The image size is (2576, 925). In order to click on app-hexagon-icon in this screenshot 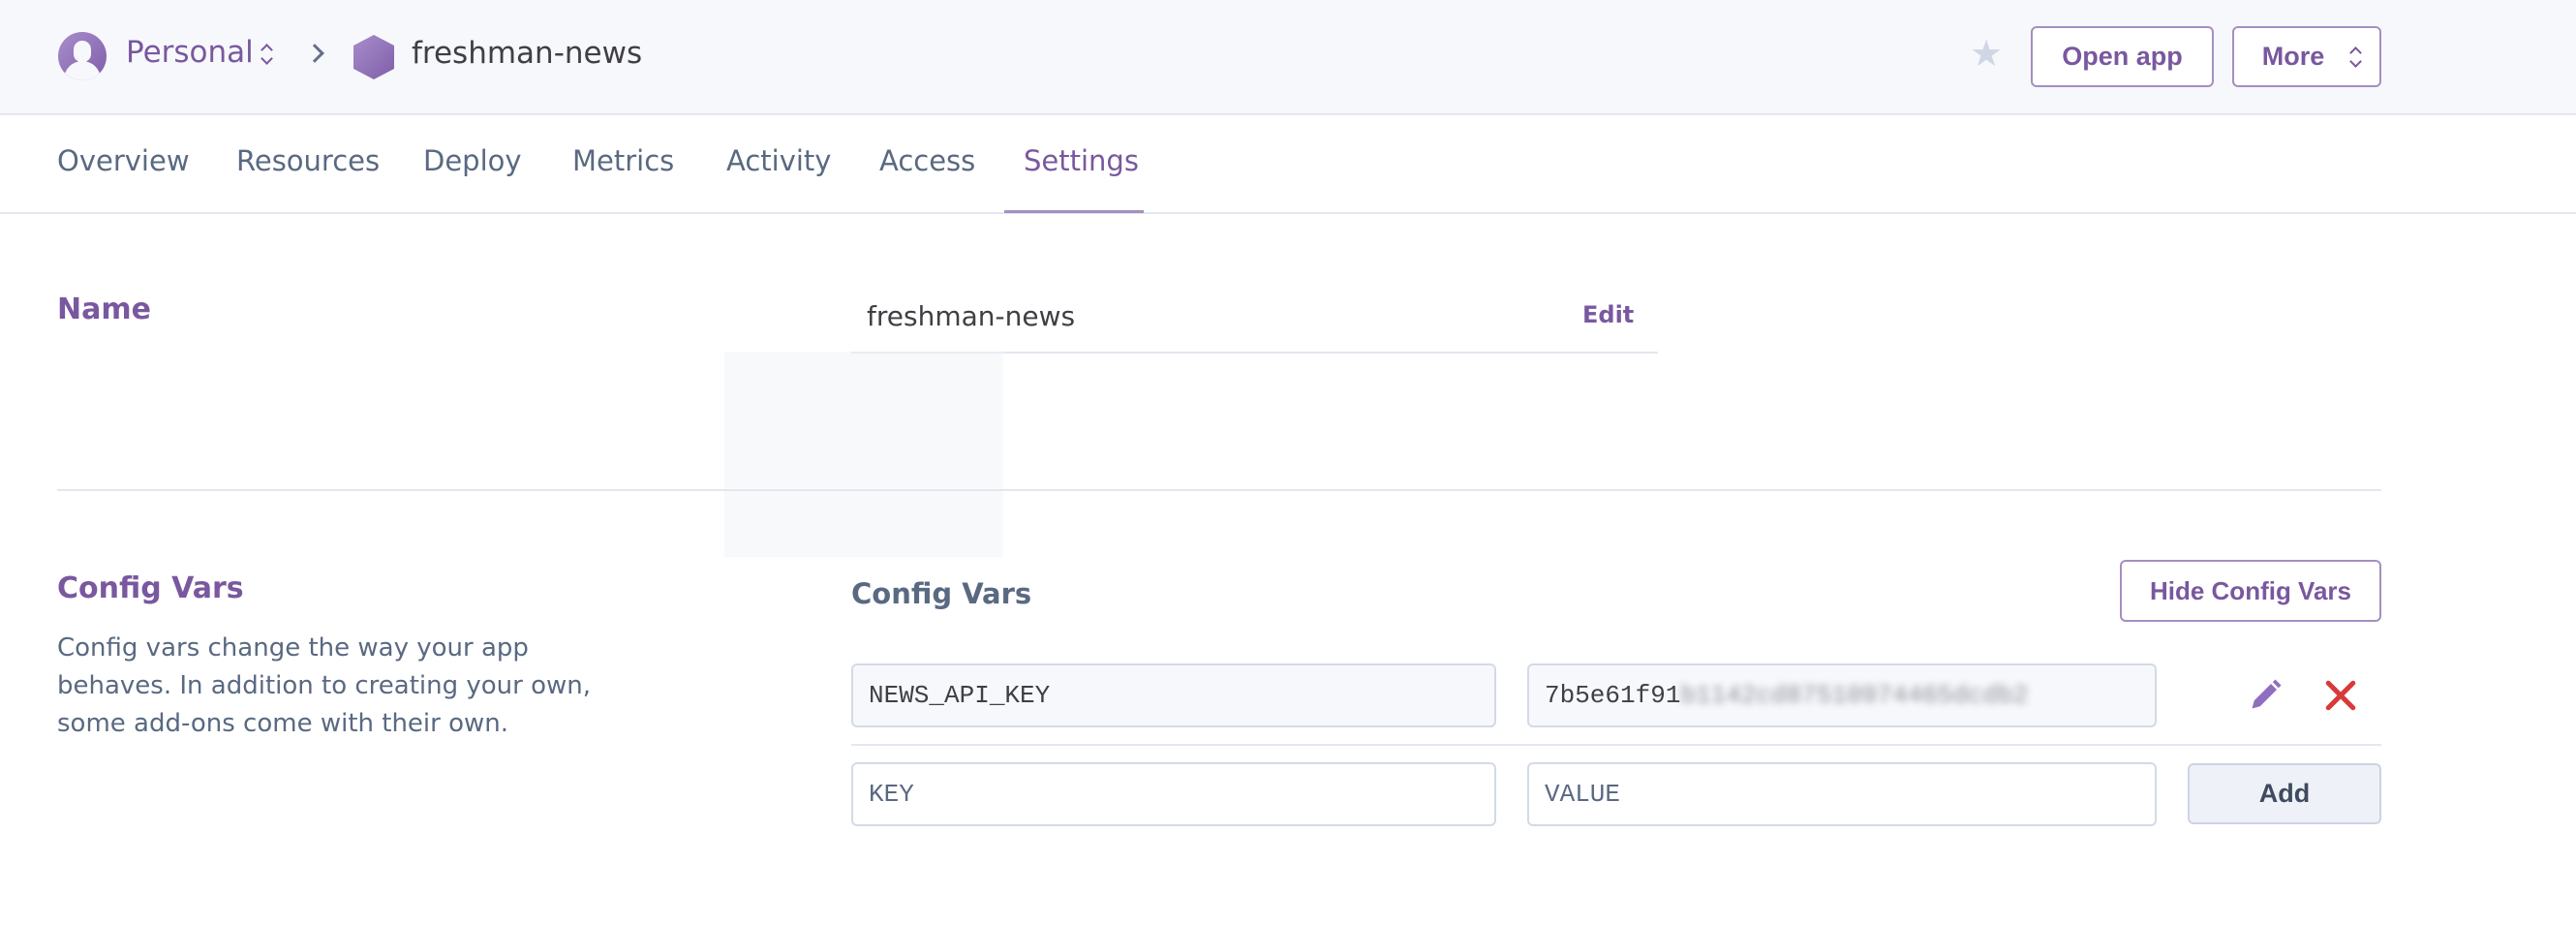, I will do `click(373, 57)`.